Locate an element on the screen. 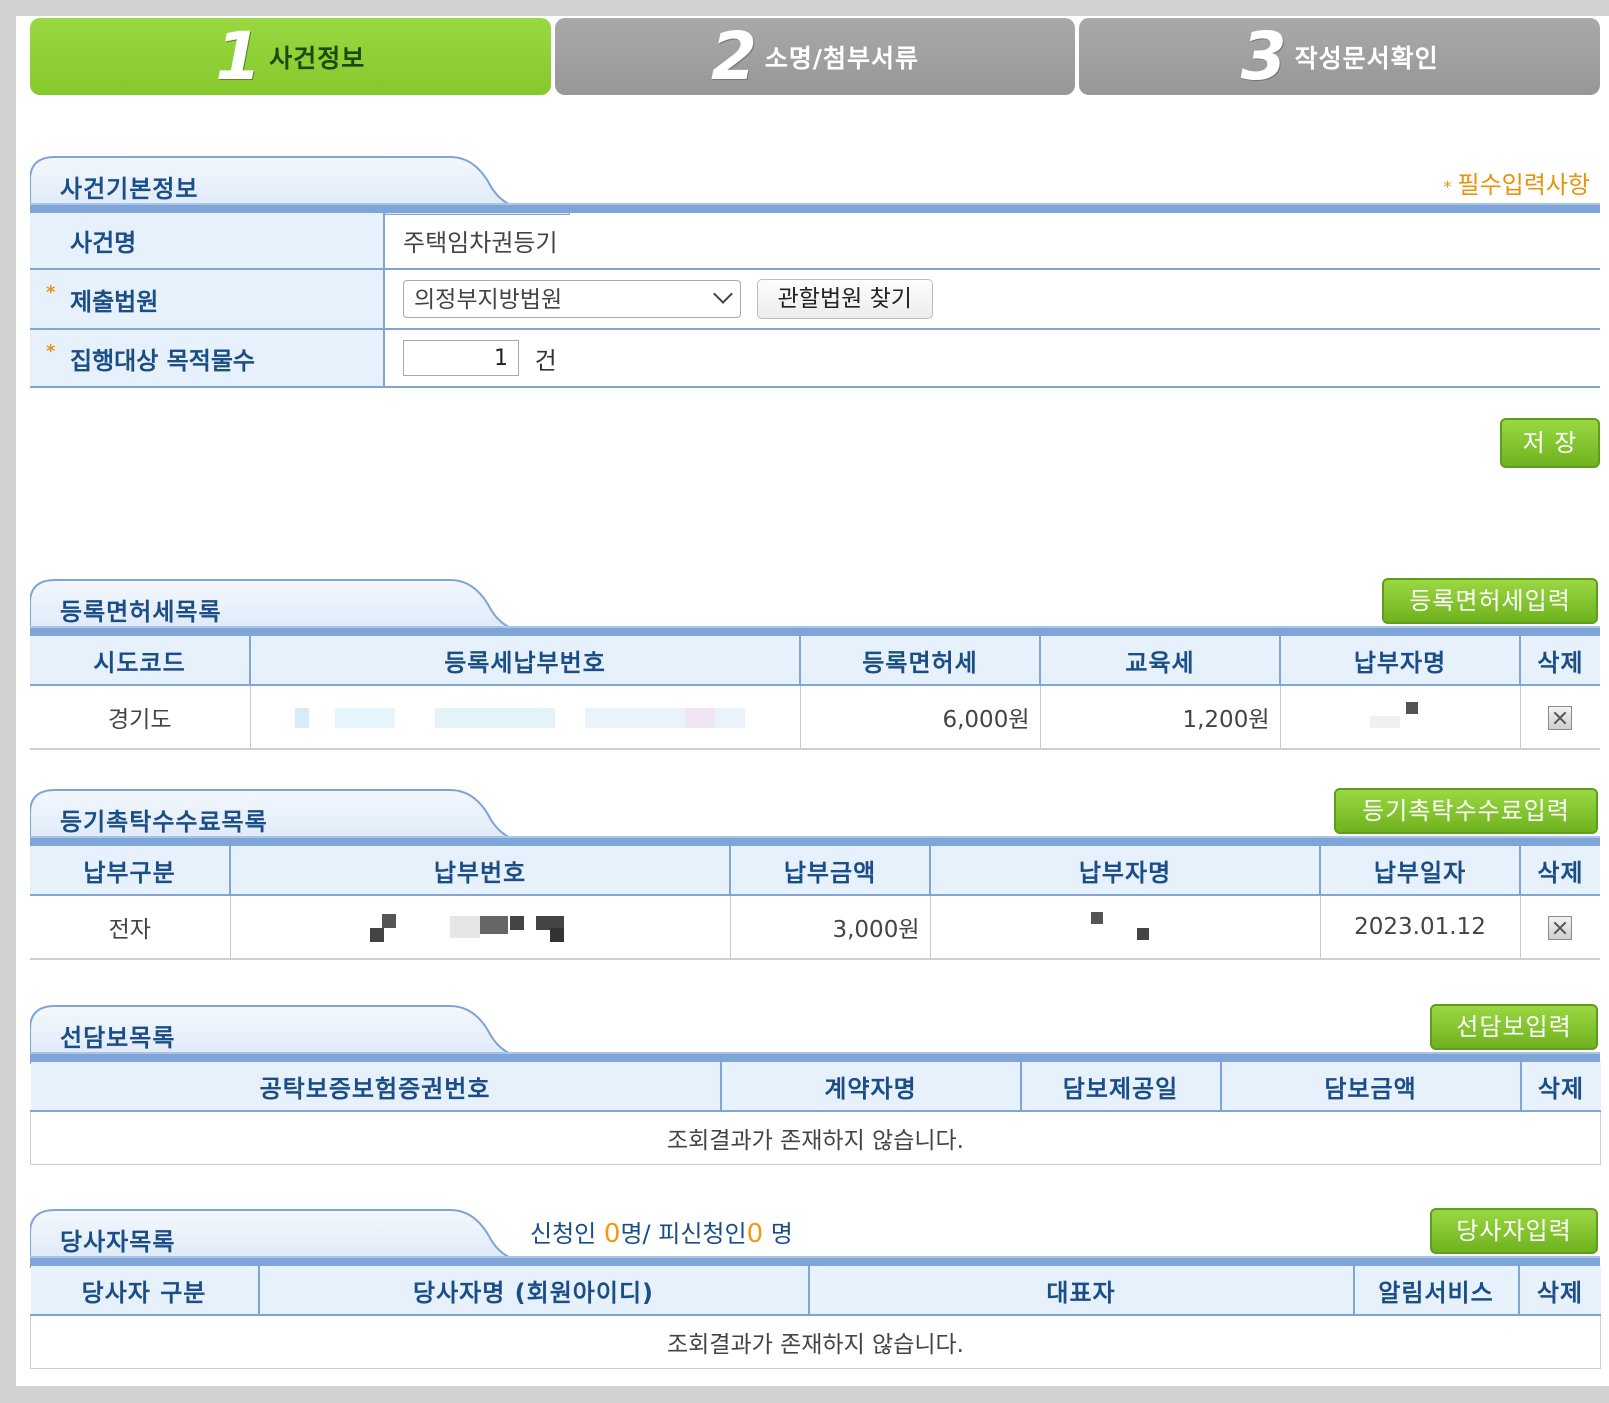  find-court-button: 관할법원 찾기 is located at coordinates (844, 299).